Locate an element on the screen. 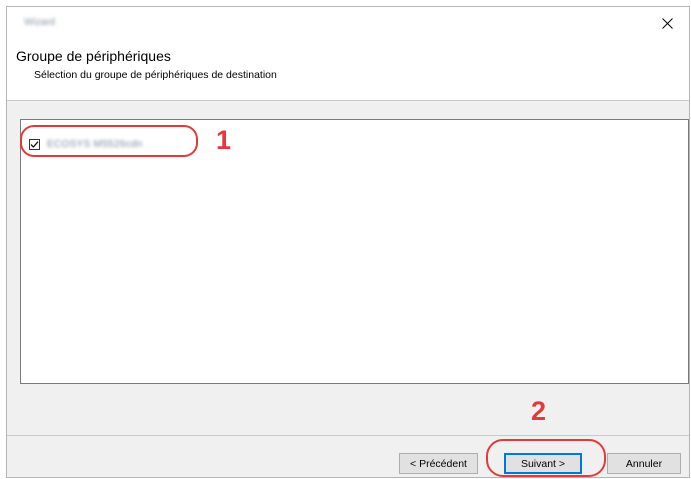  cancel-button: Annuler is located at coordinates (644, 463).